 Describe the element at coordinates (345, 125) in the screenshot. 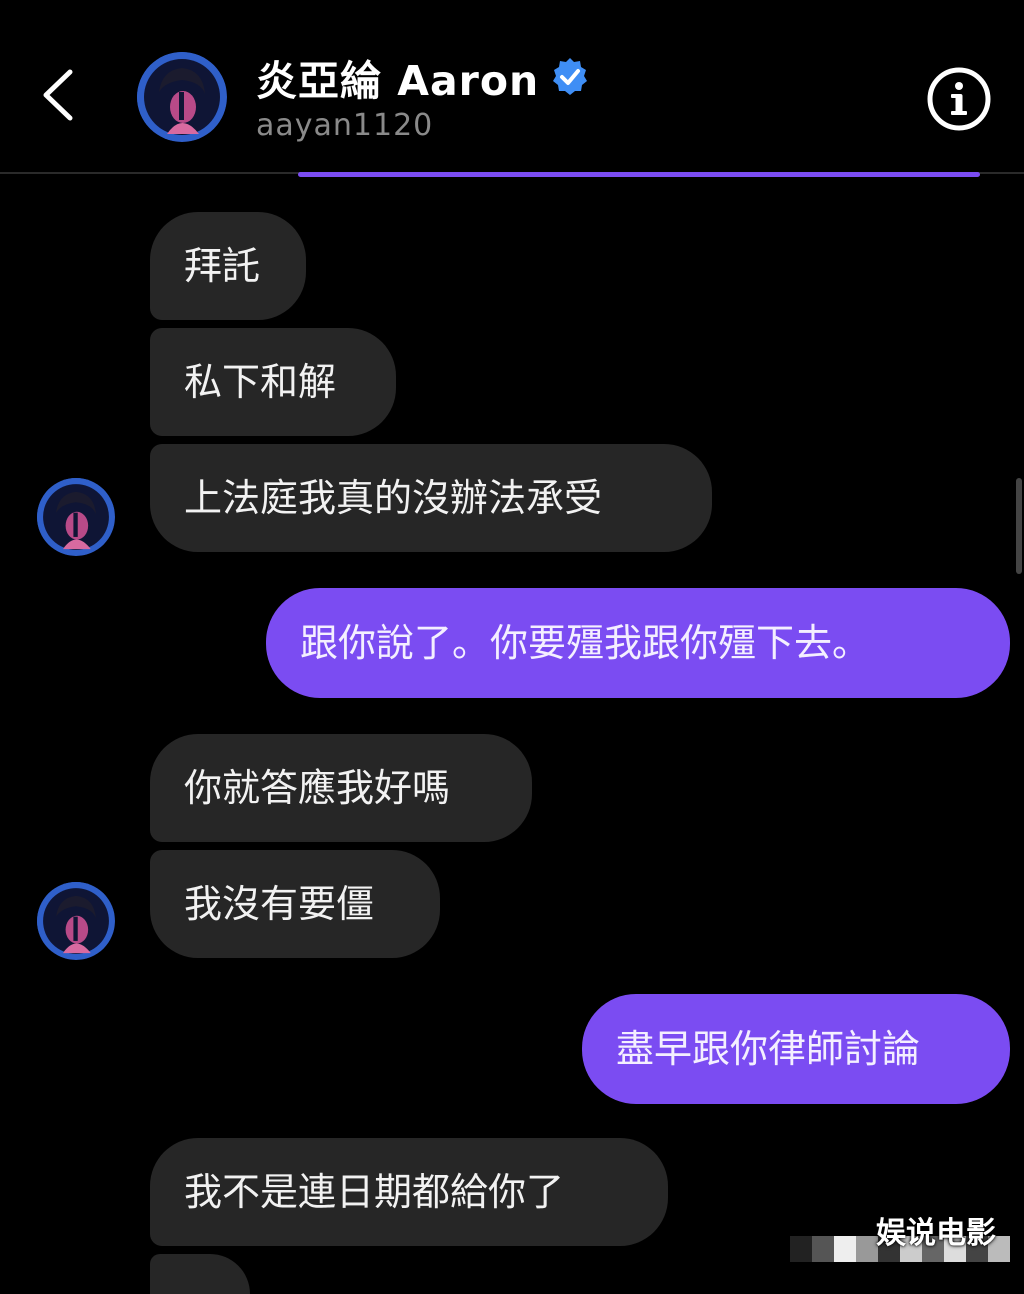

I see `contact-handle: aayan1120` at that location.